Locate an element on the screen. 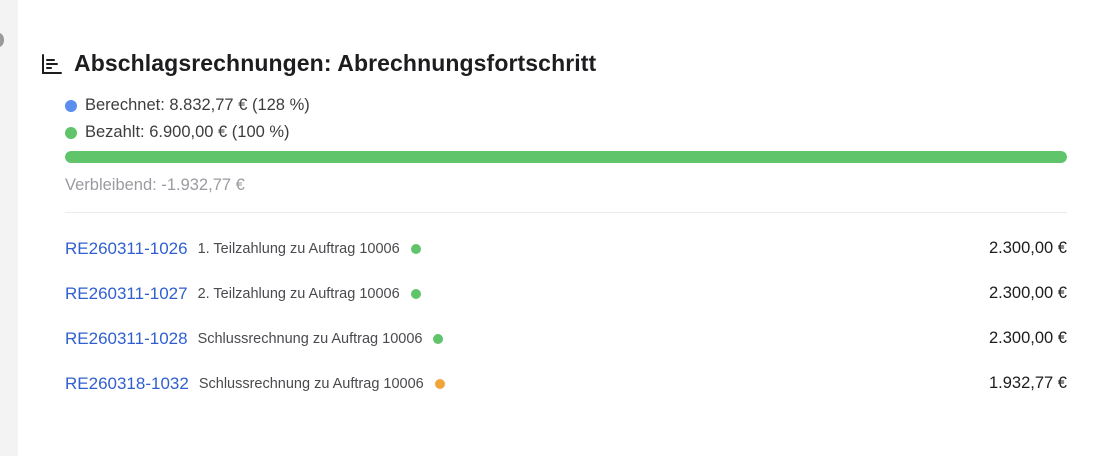 This screenshot has width=1114, height=456. invoice-link: RE260311-1028 is located at coordinates (126, 339).